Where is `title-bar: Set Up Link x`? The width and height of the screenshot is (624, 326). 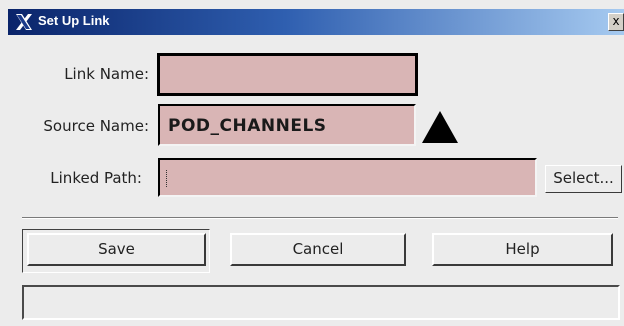 title-bar: Set Up Link x is located at coordinates (316, 22).